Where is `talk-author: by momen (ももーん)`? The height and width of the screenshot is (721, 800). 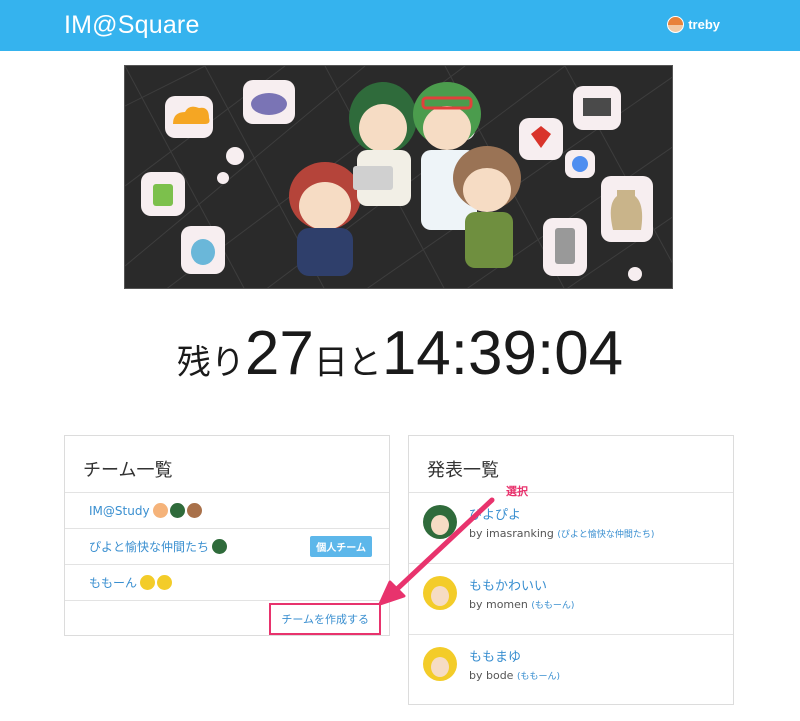
talk-author: by momen (ももーん) is located at coordinates (522, 604).